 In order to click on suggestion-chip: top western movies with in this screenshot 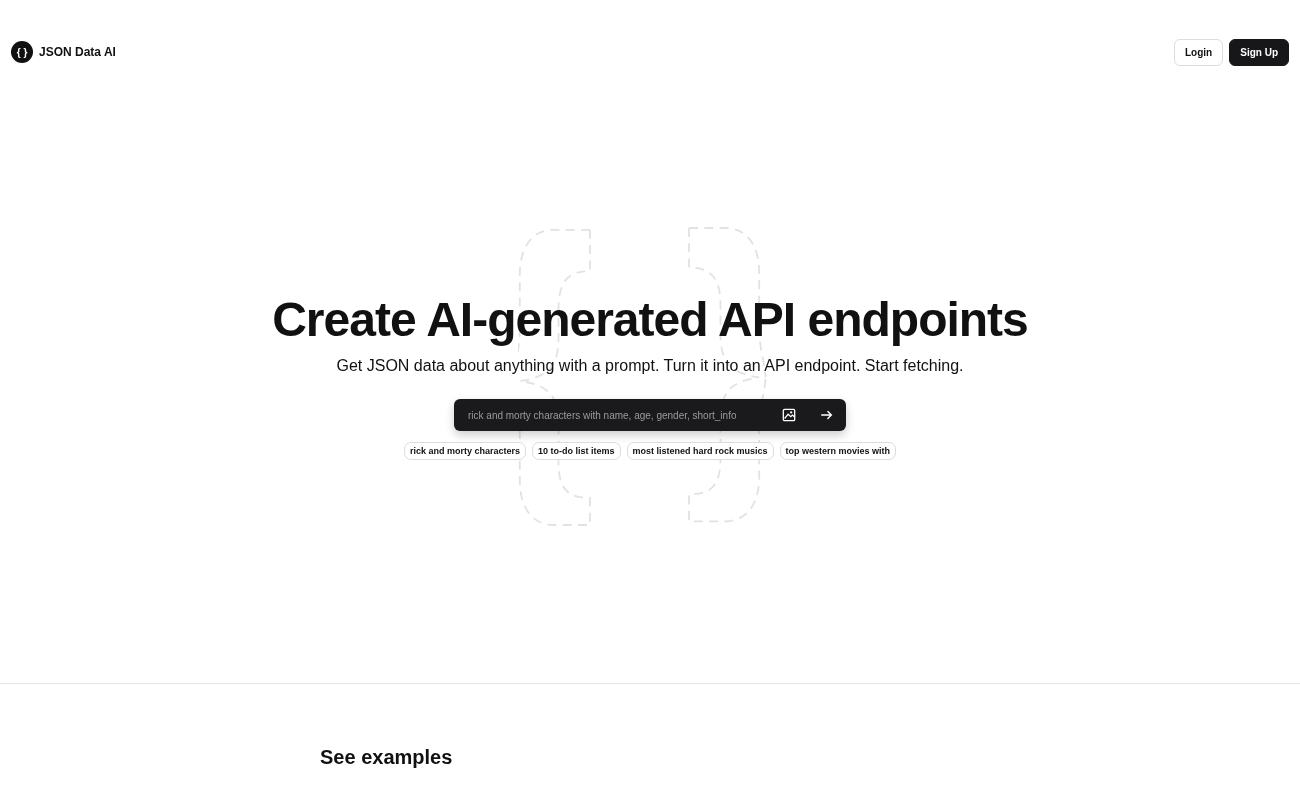, I will do `click(838, 451)`.